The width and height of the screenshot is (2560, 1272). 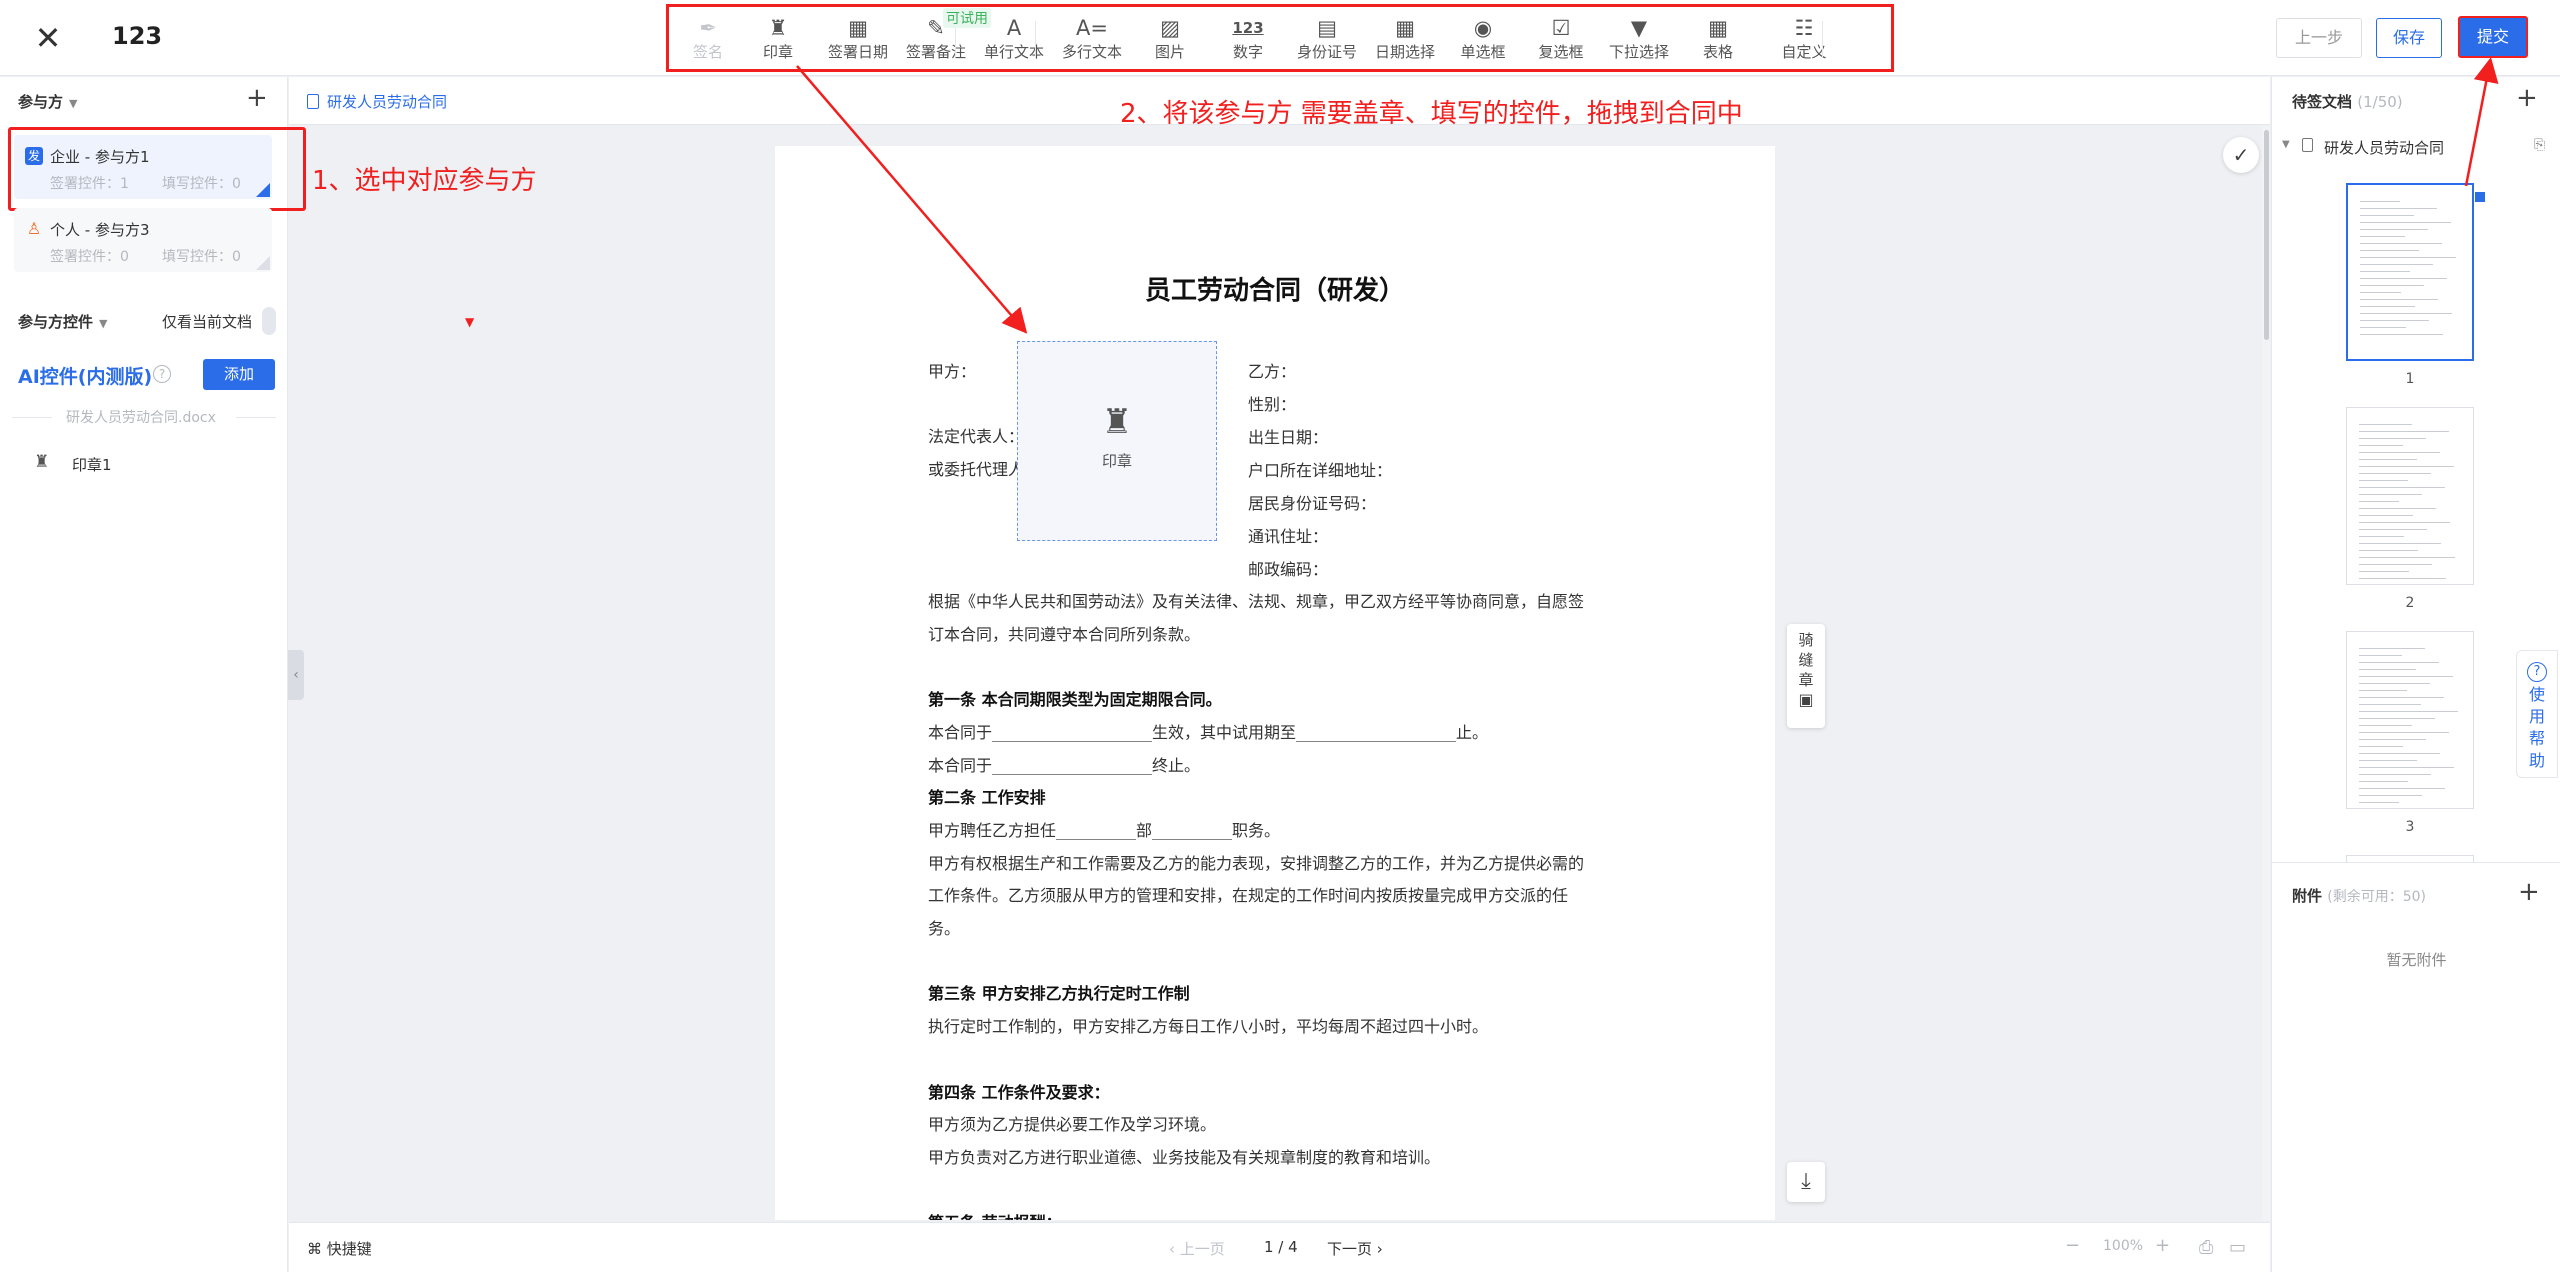 What do you see at coordinates (269, 321) in the screenshot?
I see `only-current-toggle` at bounding box center [269, 321].